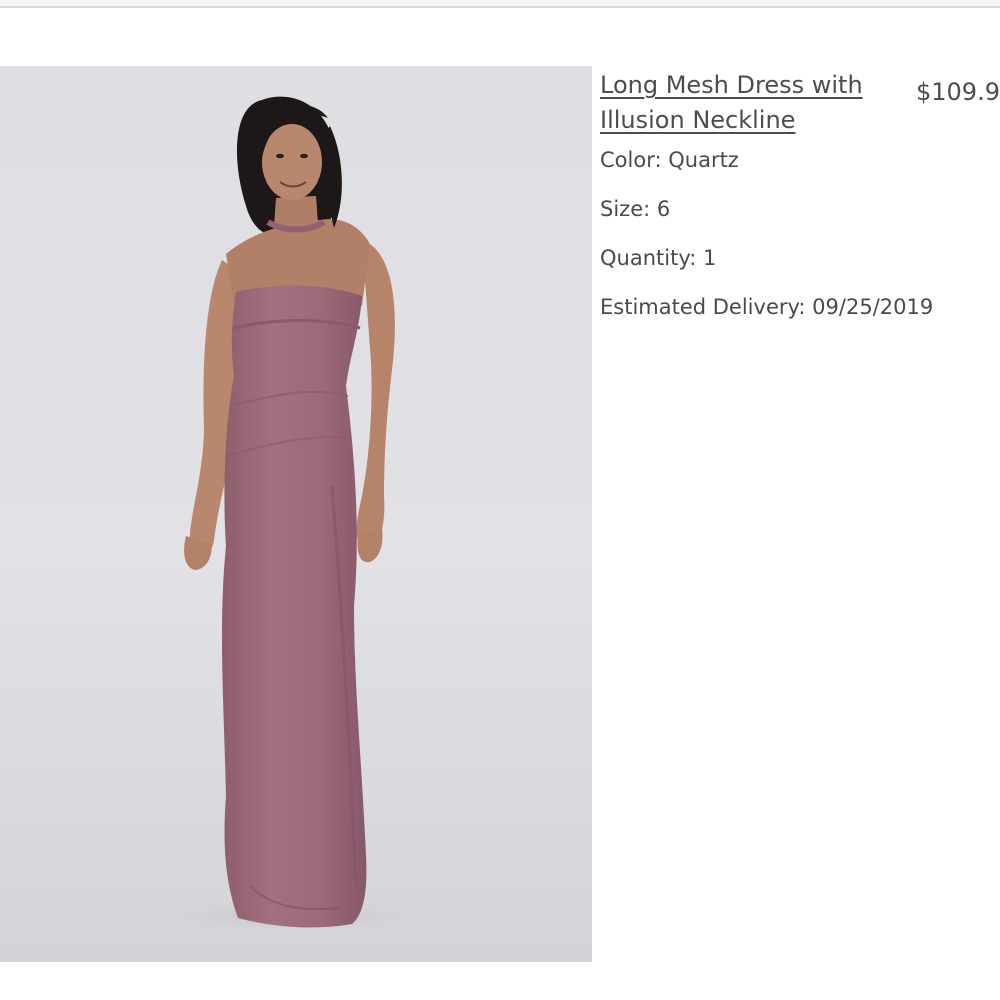  Describe the element at coordinates (292, 162) in the screenshot. I see `face` at that location.